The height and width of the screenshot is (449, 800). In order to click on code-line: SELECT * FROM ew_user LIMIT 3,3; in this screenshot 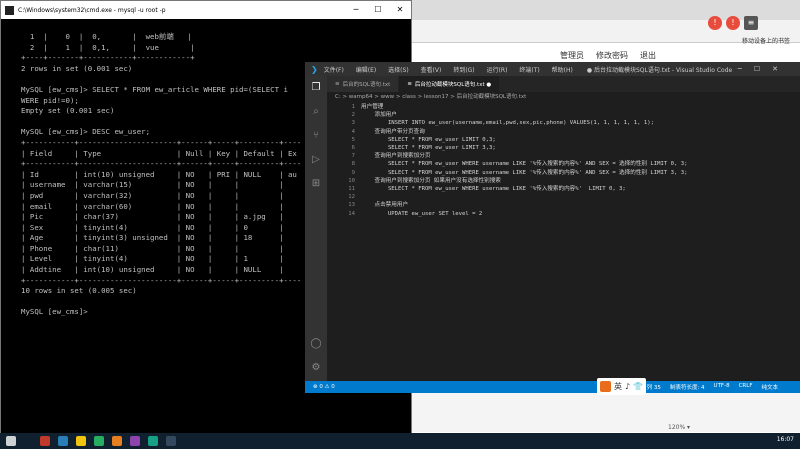, I will do `click(524, 148)`.